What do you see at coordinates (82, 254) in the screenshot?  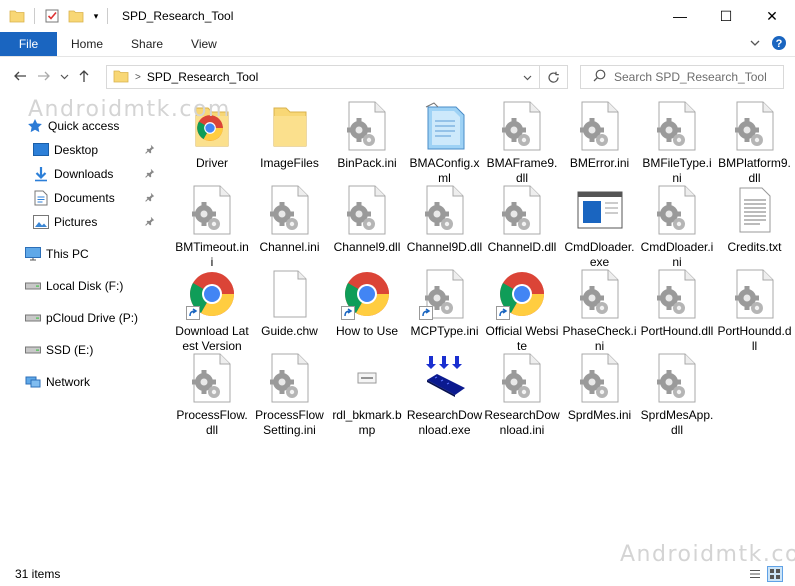 I see `sidebar-item-this-pc: This PC` at bounding box center [82, 254].